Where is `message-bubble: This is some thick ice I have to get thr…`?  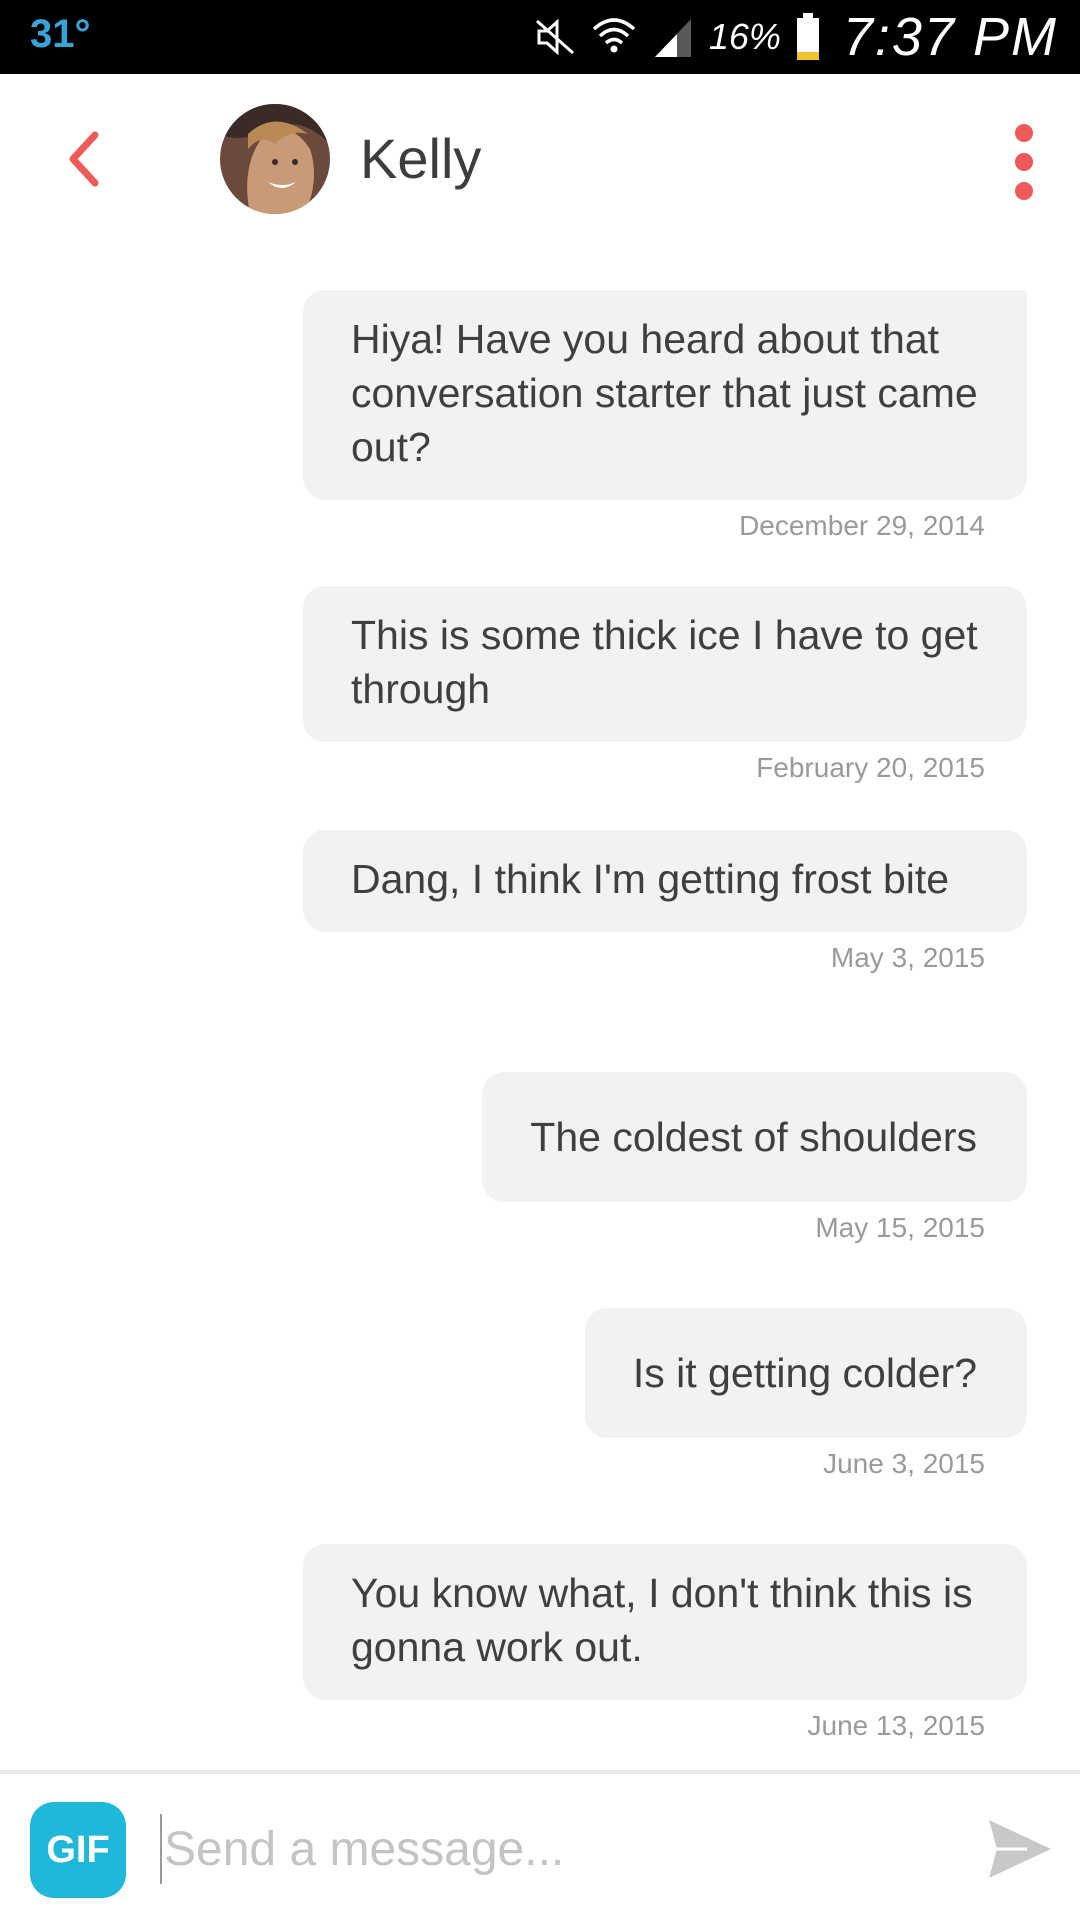
message-bubble: This is some thick ice I have to get thr… is located at coordinates (665, 664).